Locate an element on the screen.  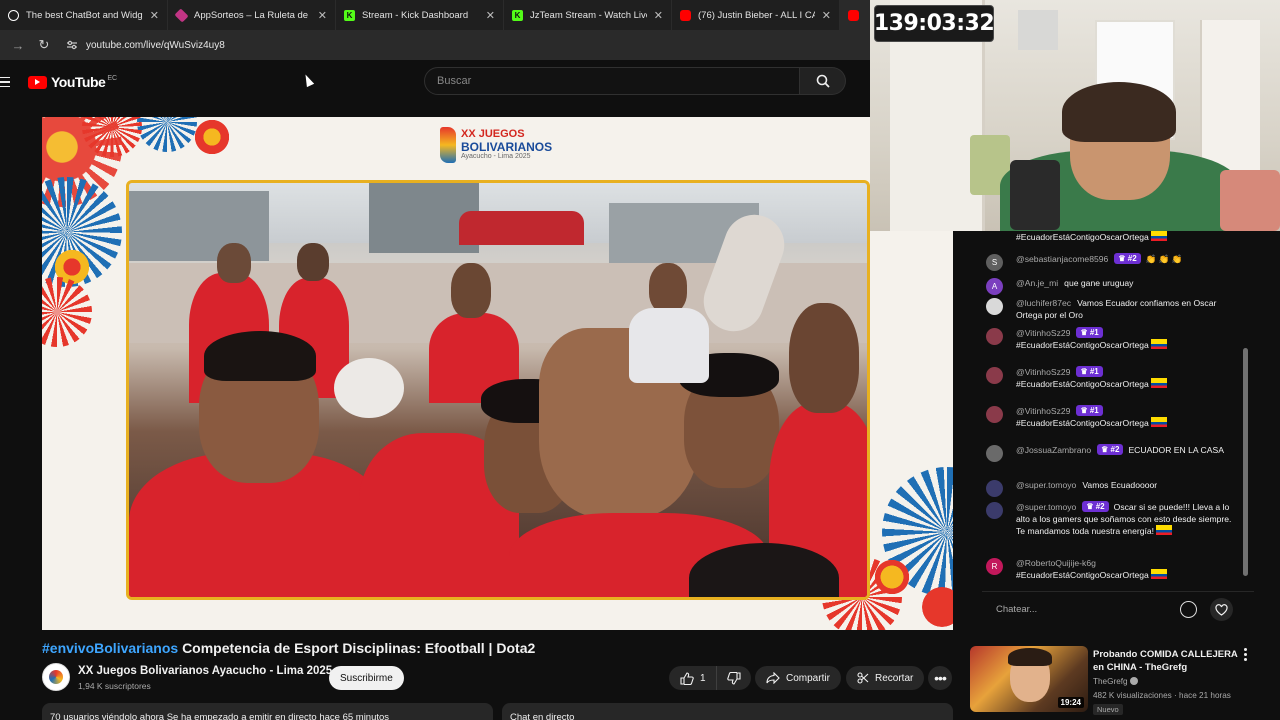
chat-replay-header: Chat en directo is located at coordinates (727, 711).